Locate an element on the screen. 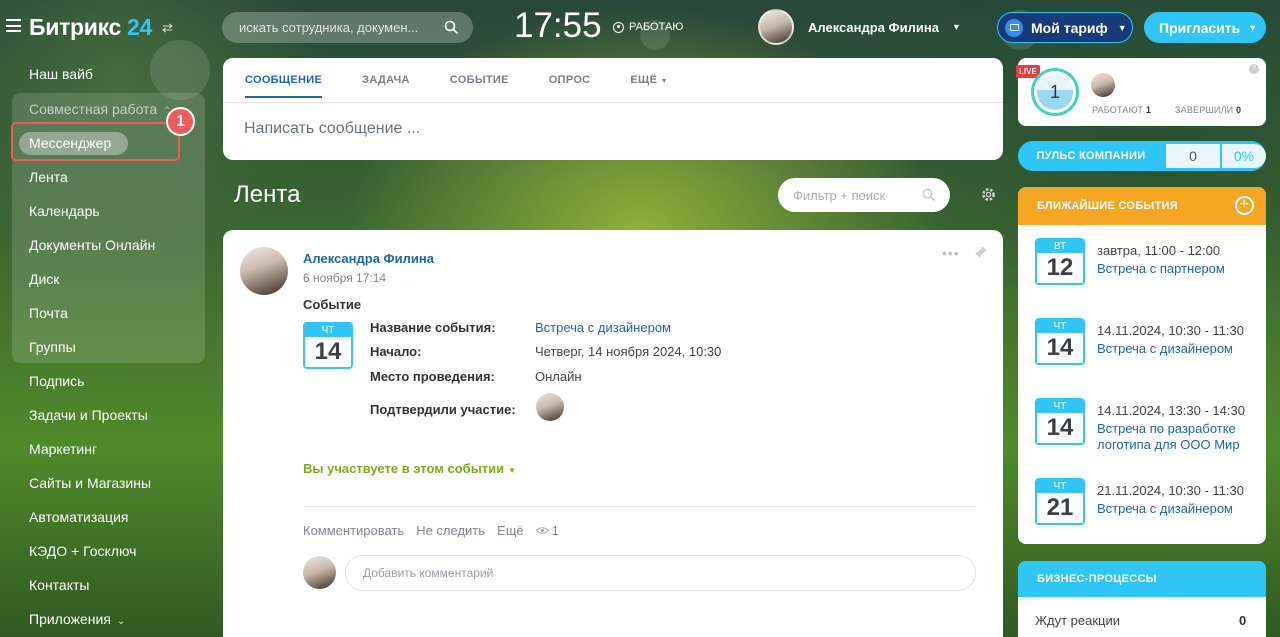 Image resolution: width=1280 pixels, height=637 pixels. live-counter: 1 is located at coordinates (1055, 92).